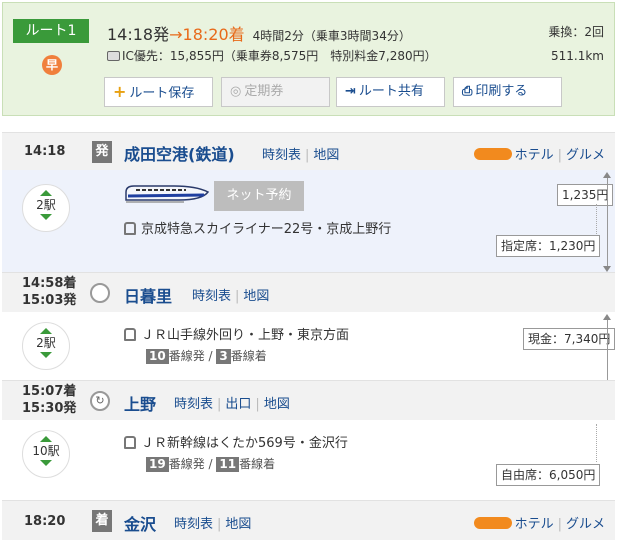  I want to click on station-name: 上野, so click(140, 403).